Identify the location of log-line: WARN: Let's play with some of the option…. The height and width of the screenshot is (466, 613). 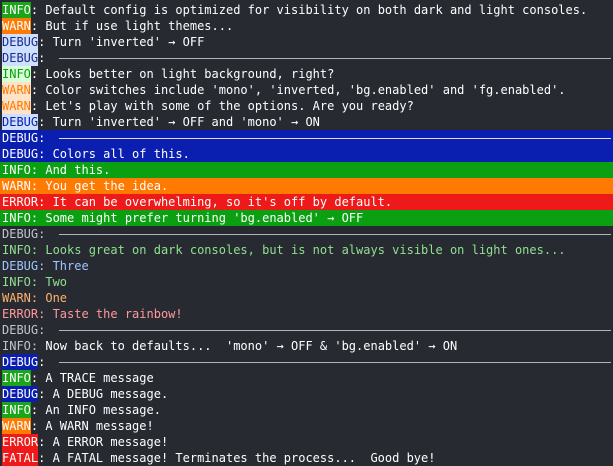
(306, 106).